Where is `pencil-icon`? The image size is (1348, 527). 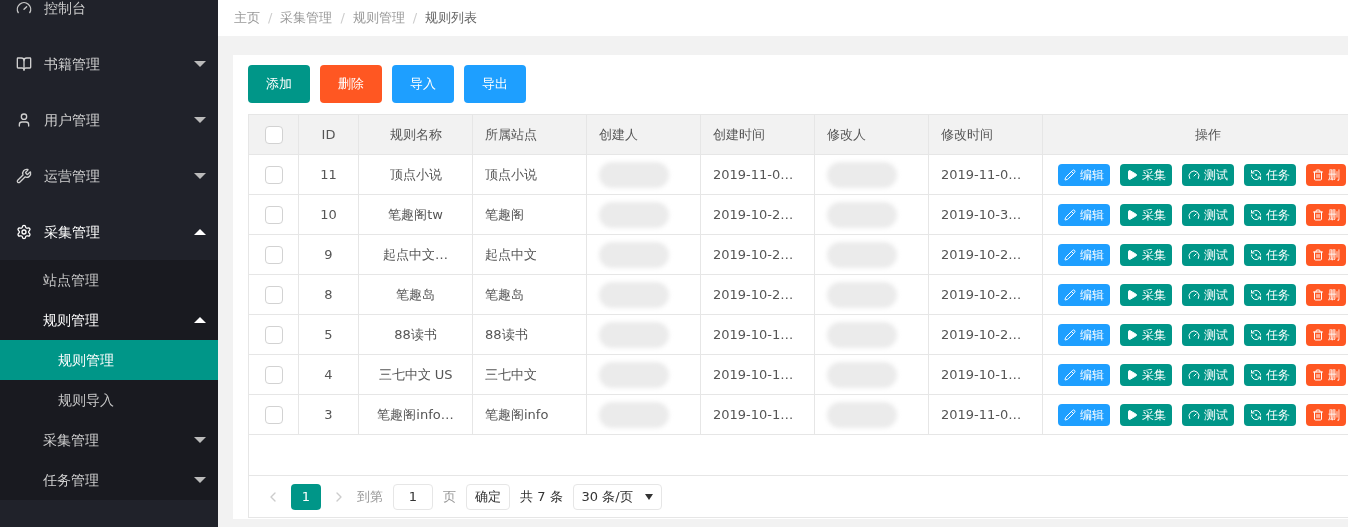
pencil-icon is located at coordinates (1070, 374).